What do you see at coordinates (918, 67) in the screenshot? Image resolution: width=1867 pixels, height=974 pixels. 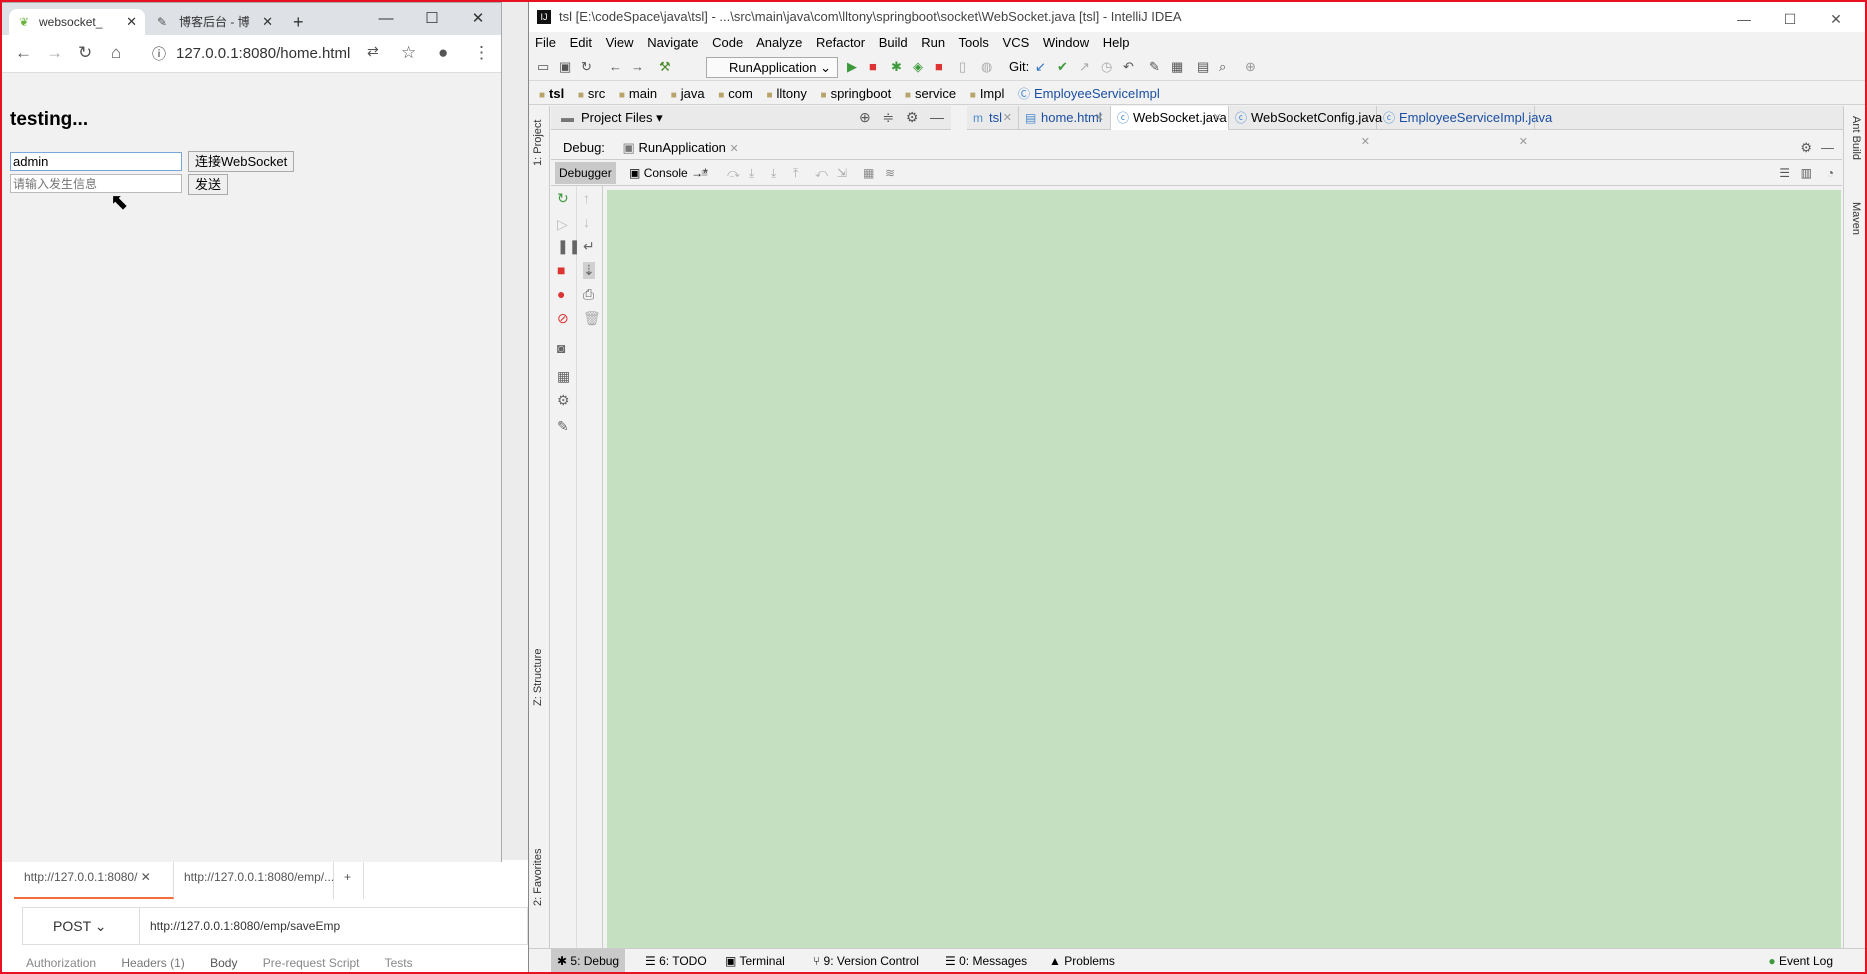 I see `coverage-icon: ◈` at bounding box center [918, 67].